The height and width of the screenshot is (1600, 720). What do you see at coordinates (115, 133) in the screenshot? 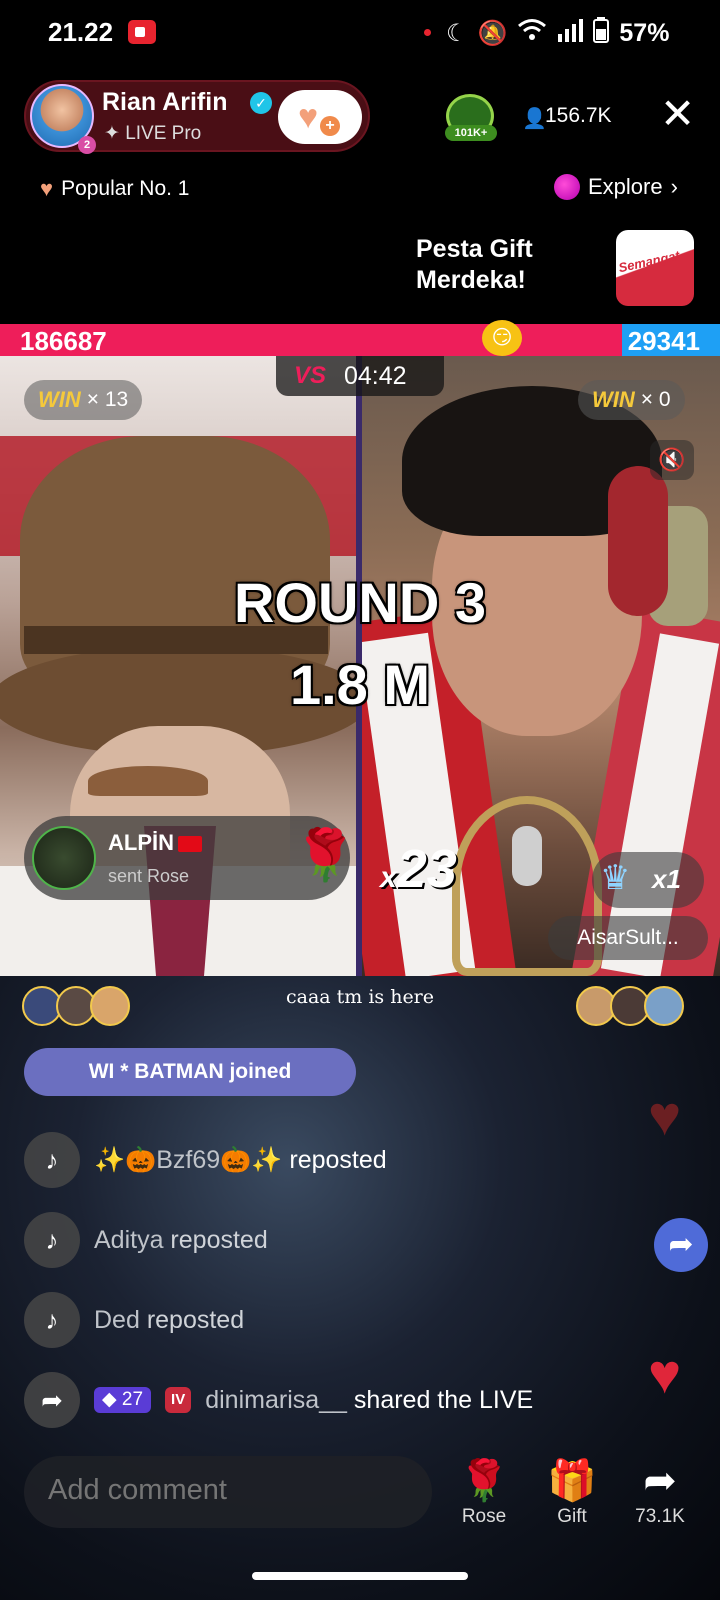
I see `sparkle-icon: ✦` at bounding box center [115, 133].